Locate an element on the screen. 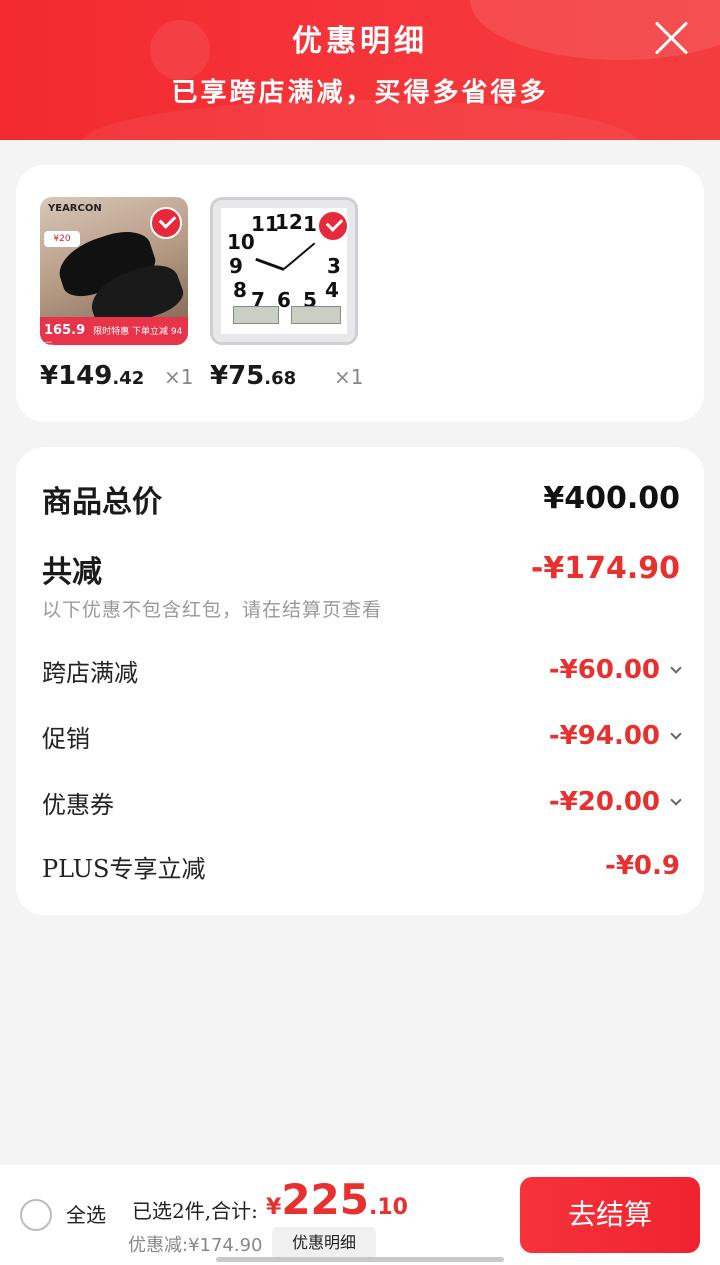  row-label-coupon: 优惠券 is located at coordinates (78, 805).